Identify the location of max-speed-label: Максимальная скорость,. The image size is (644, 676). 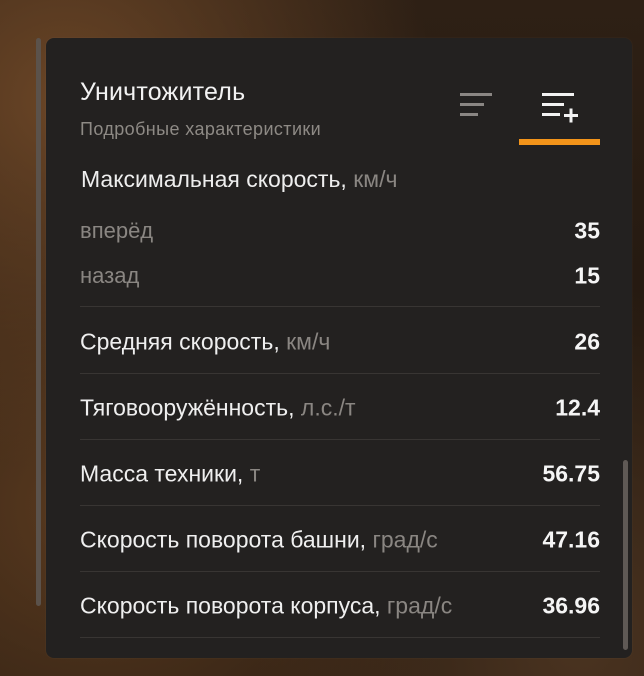
(214, 179).